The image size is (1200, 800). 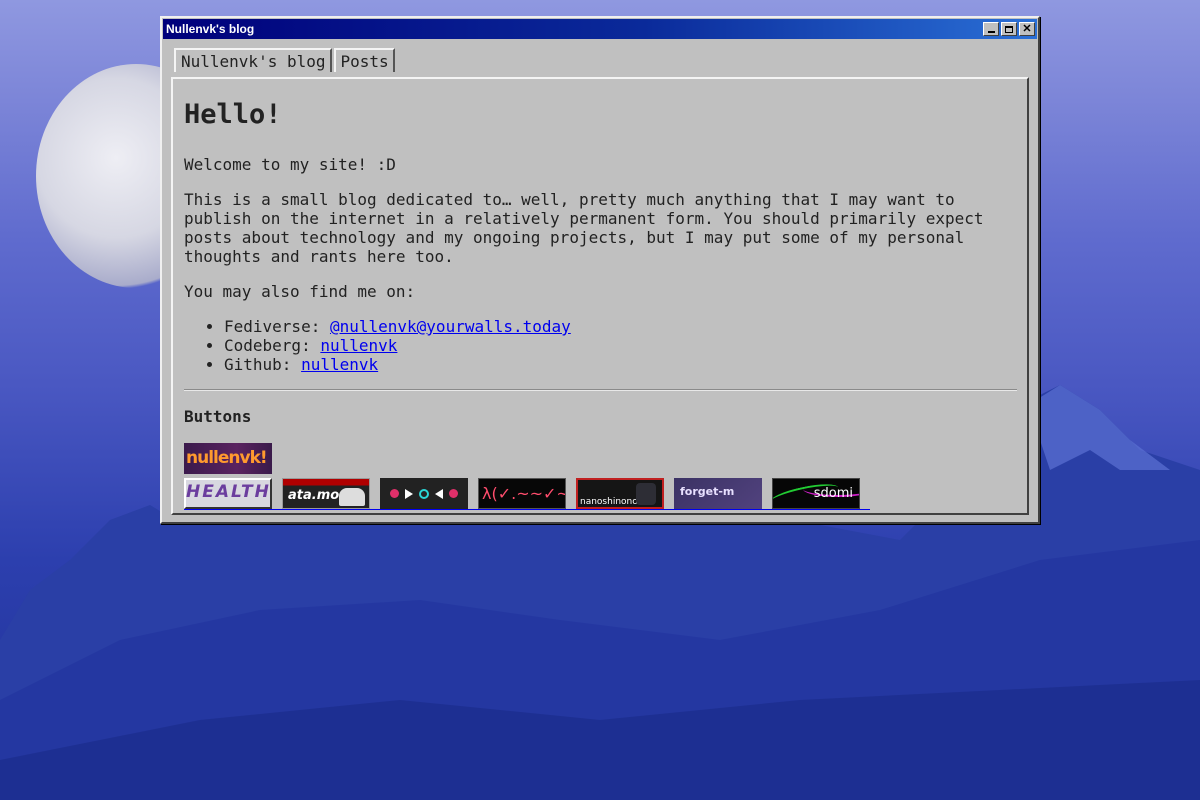 What do you see at coordinates (991, 29) in the screenshot?
I see `minimize-button` at bounding box center [991, 29].